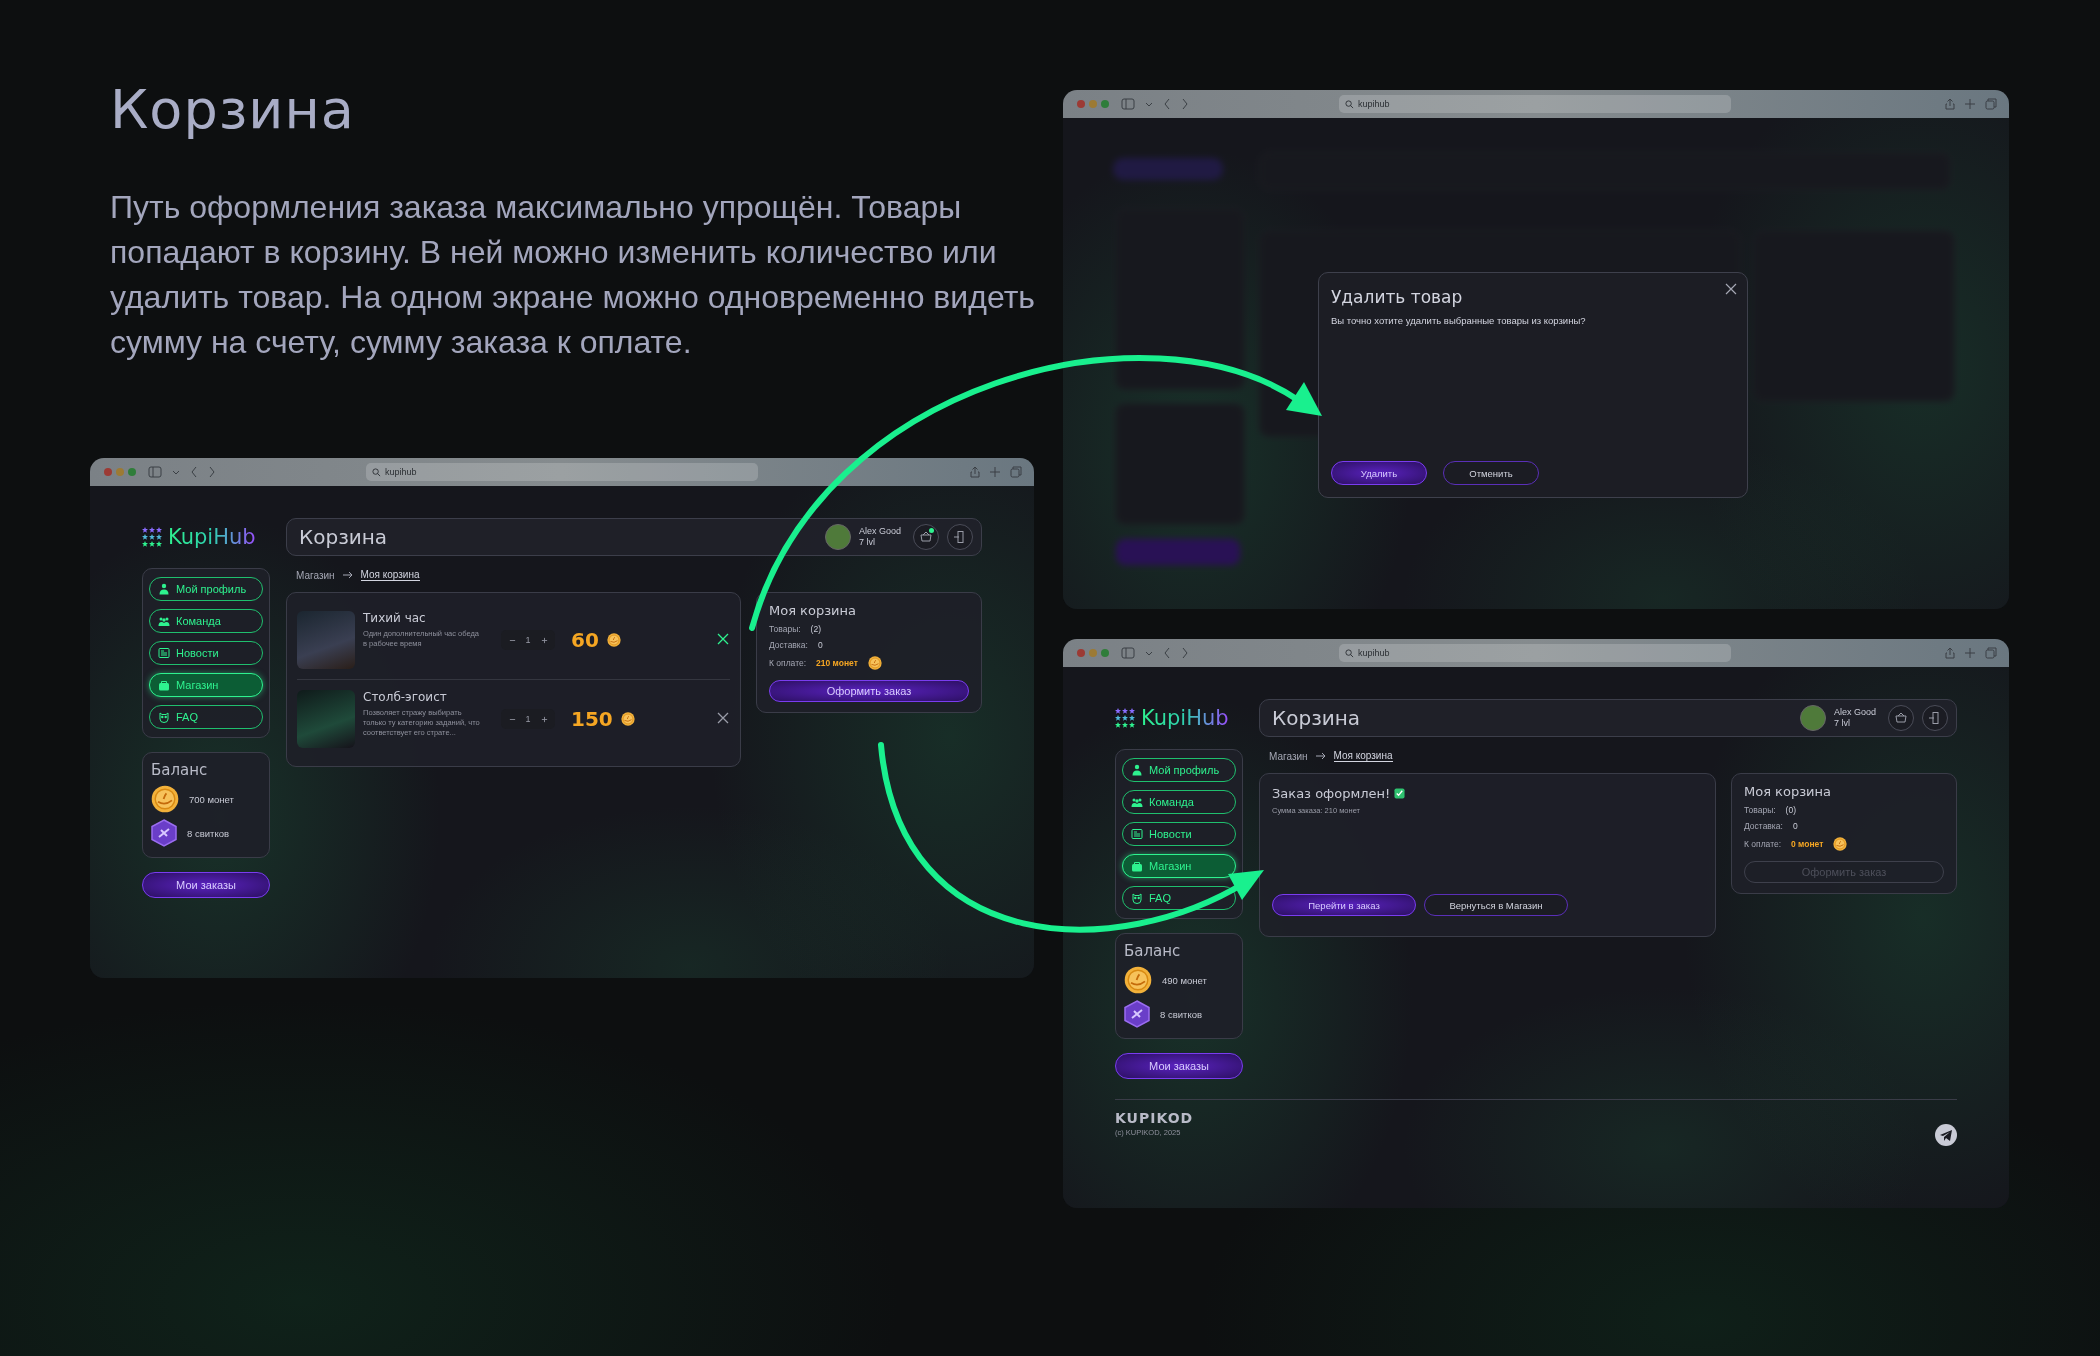 This screenshot has height=1356, width=2100. What do you see at coordinates (1731, 289) in the screenshot?
I see `close-button` at bounding box center [1731, 289].